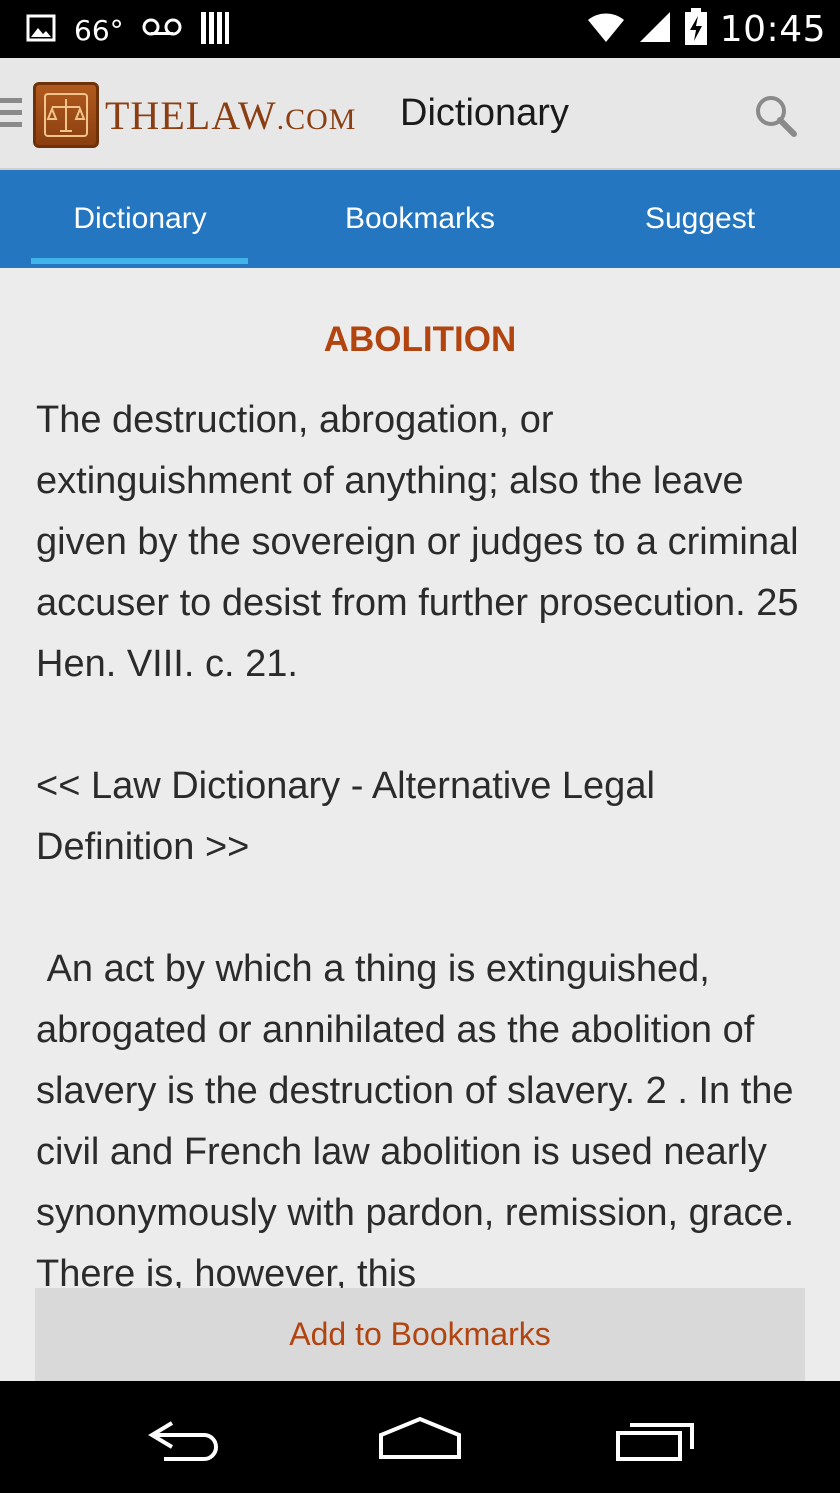  I want to click on page-title: Dictionary, so click(484, 113).